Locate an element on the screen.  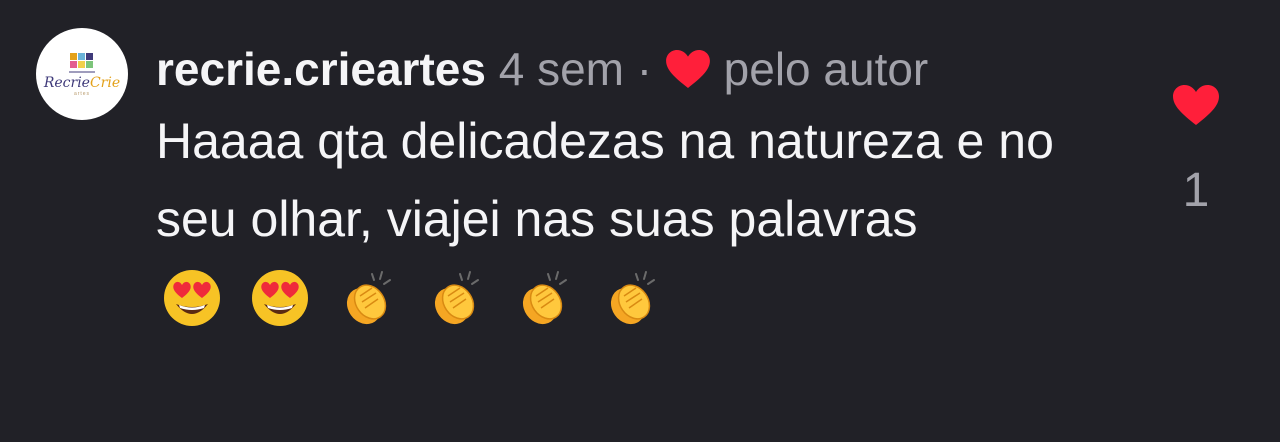
liked-by-author-label: pelo autor is located at coordinates (826, 69).